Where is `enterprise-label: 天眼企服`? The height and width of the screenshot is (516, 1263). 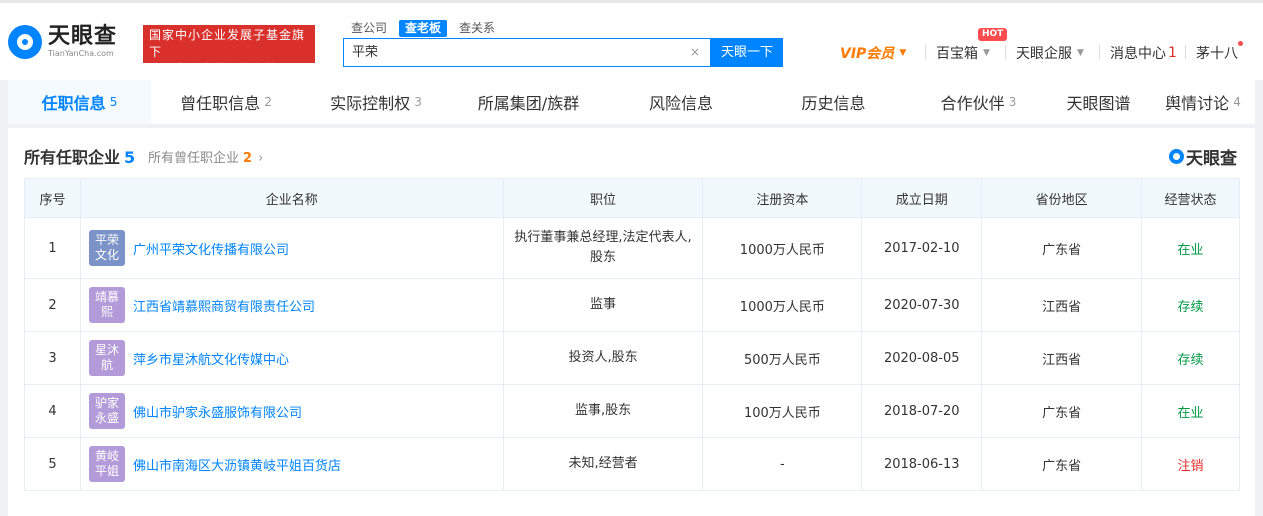 enterprise-label: 天眼企服 is located at coordinates (1044, 54).